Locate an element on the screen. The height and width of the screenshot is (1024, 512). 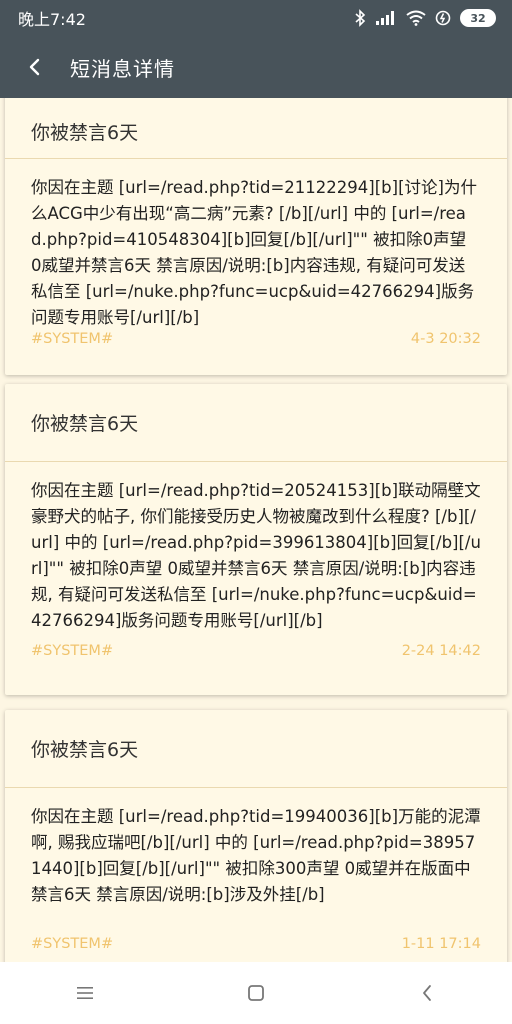
battery-indicator: 32 is located at coordinates (478, 18).